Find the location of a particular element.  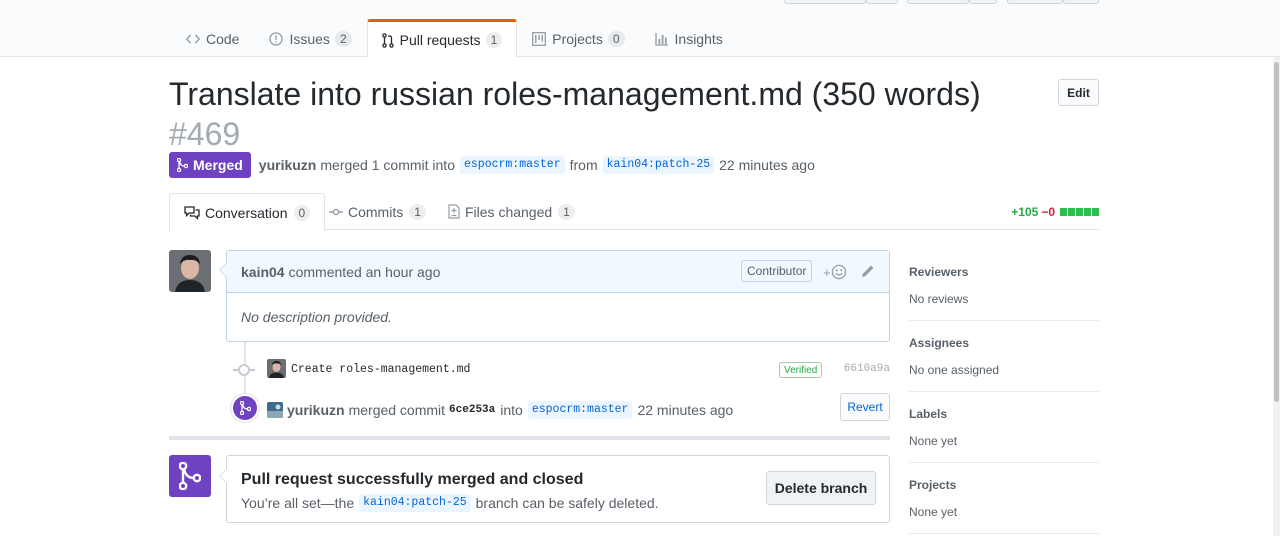

star-count is located at coordinates (983, 2).